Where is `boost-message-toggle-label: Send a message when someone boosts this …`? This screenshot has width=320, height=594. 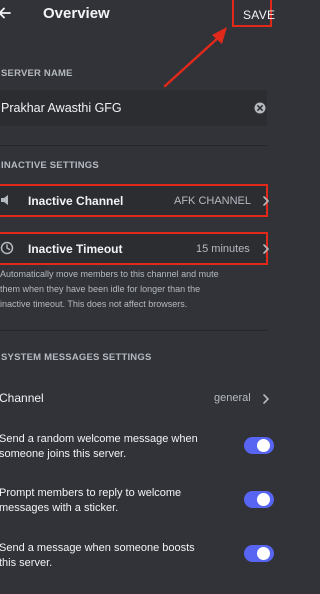
boost-message-toggle-label: Send a message when someone boosts this … is located at coordinates (109, 556).